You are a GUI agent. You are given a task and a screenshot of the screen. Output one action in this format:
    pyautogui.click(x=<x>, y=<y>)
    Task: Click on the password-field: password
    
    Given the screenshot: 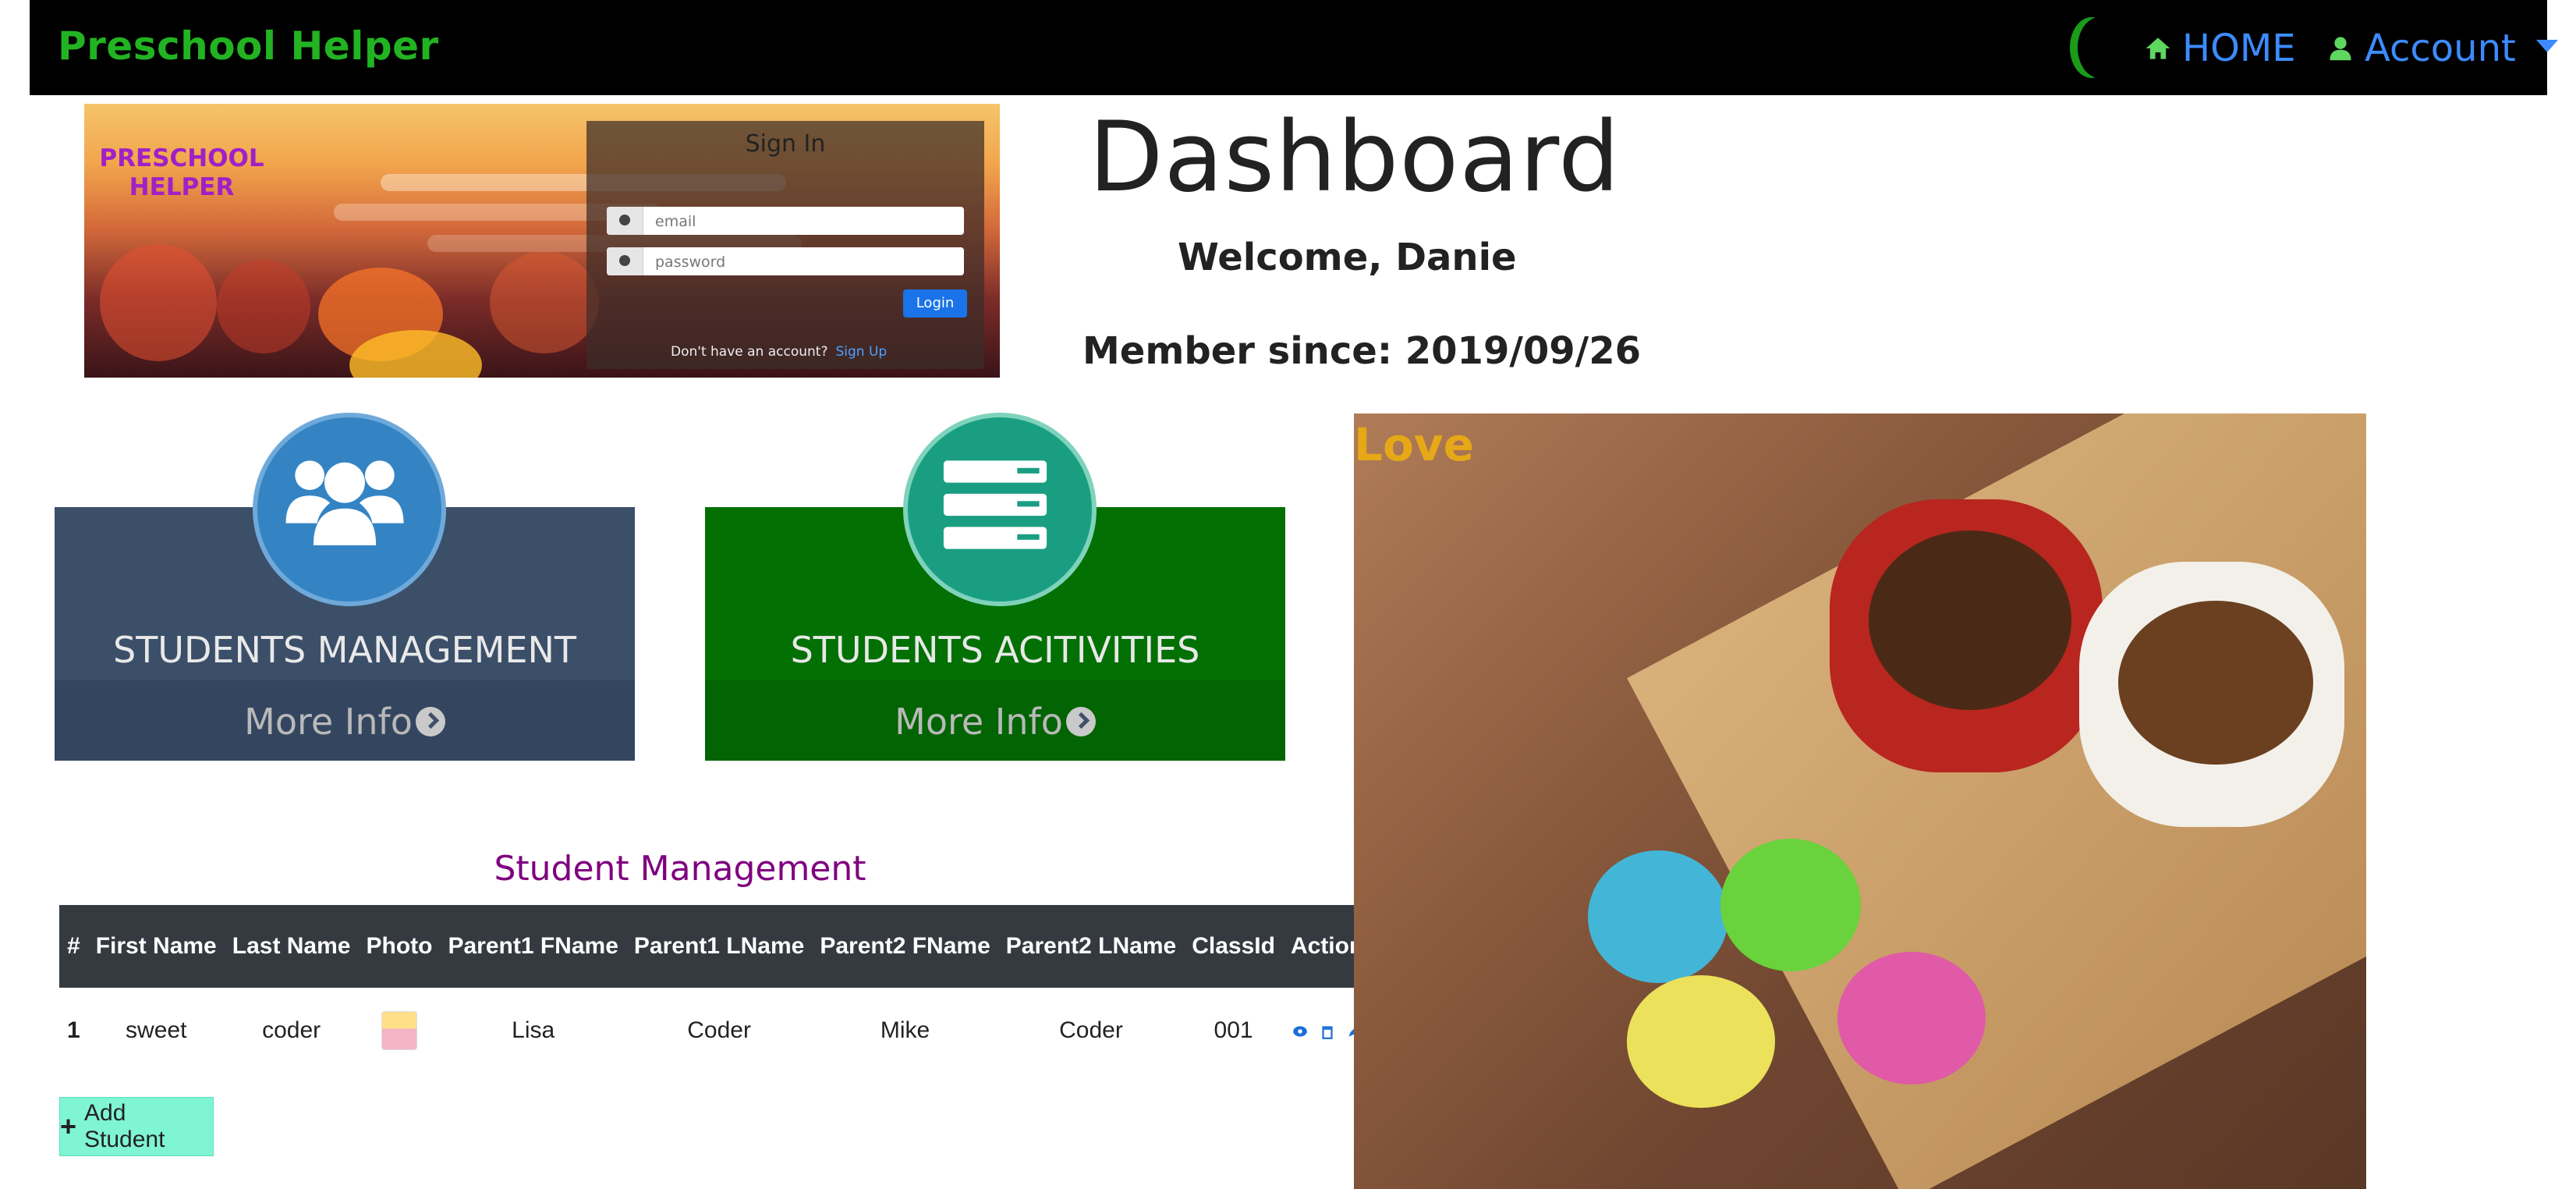 What is the action you would take?
    pyautogui.click(x=785, y=261)
    